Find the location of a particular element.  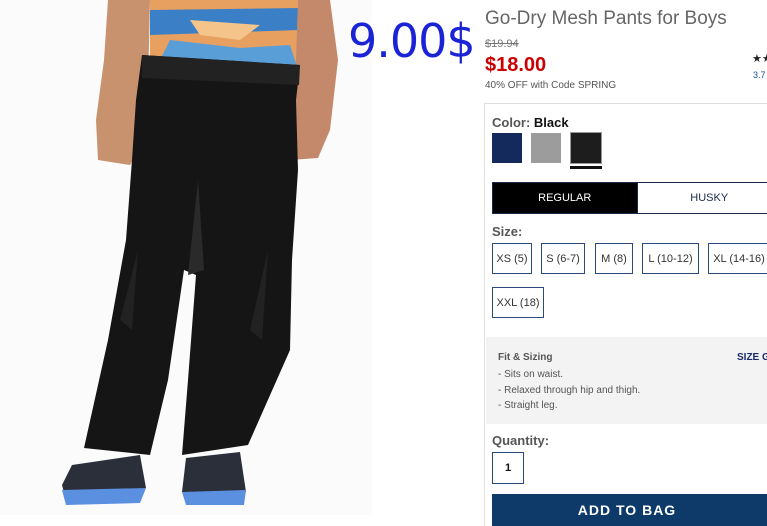

size-guide-link: SIZE G is located at coordinates (752, 357).